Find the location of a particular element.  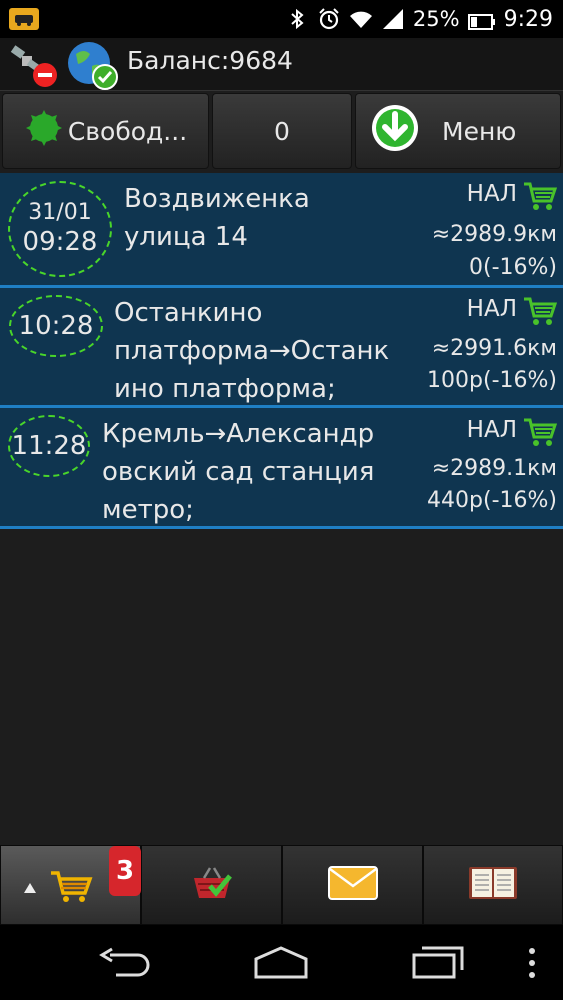

app-icon is located at coordinates (24, 19).